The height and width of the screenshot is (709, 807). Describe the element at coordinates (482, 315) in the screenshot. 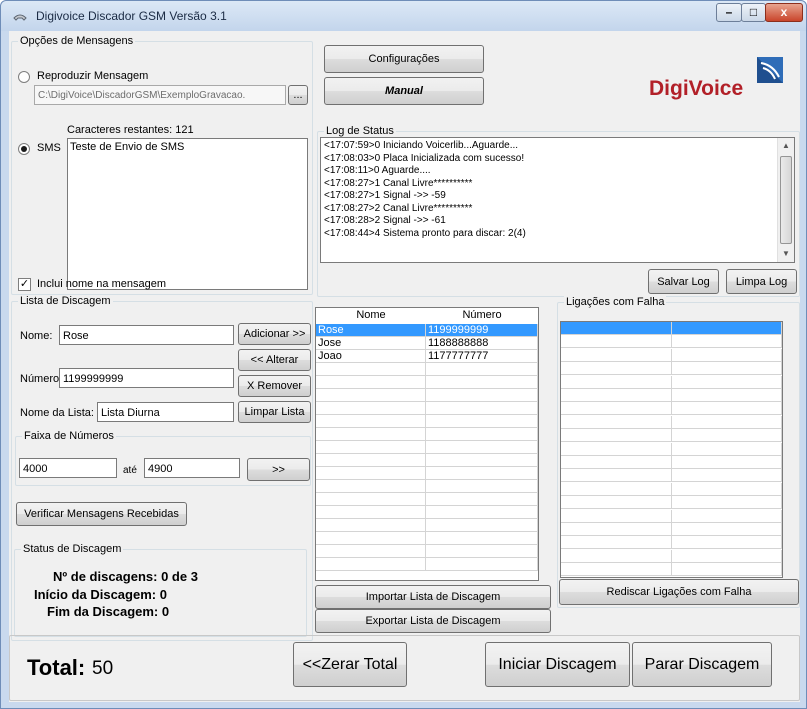

I see `col-header-number: Número` at that location.